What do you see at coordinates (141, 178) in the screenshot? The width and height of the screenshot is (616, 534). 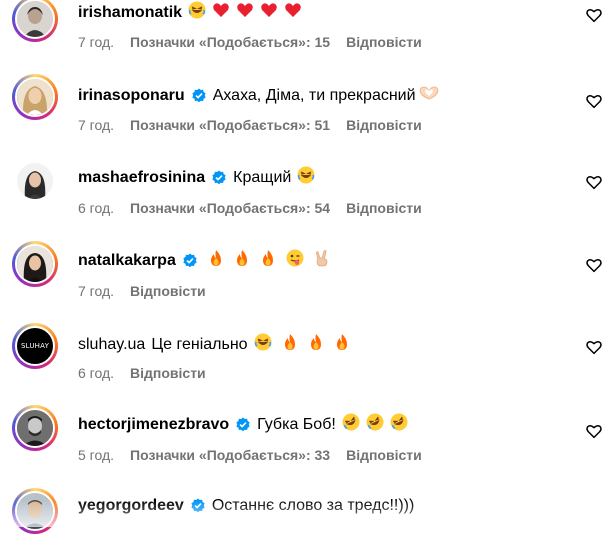 I see `comment-username: mashaefrosinina` at bounding box center [141, 178].